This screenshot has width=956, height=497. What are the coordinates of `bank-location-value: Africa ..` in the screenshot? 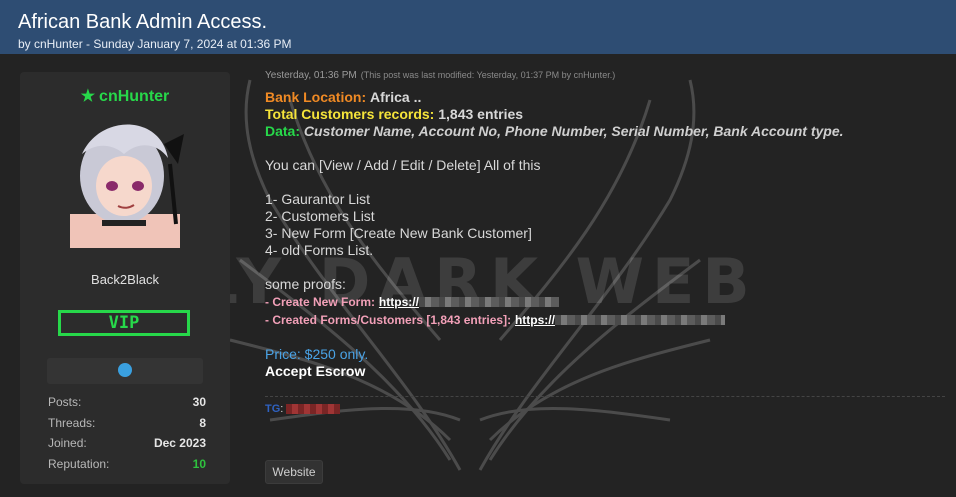 It's located at (396, 97).